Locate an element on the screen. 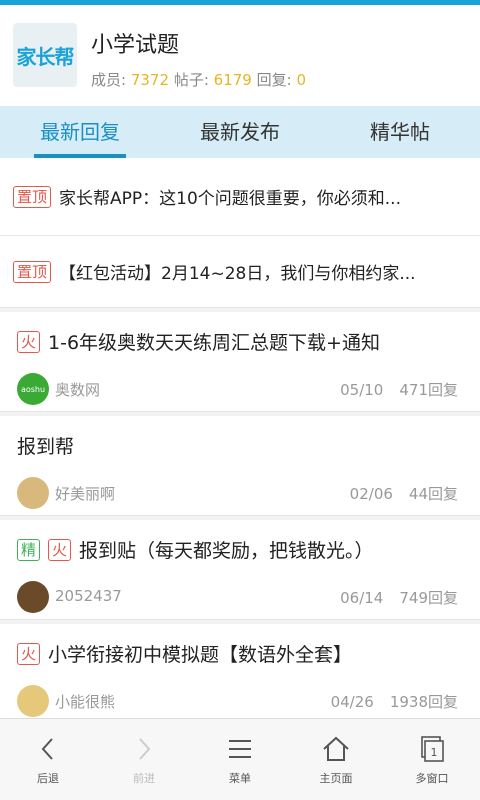 Image resolution: width=480 pixels, height=800 pixels. post-meta: 06/14 749回复 is located at coordinates (399, 597).